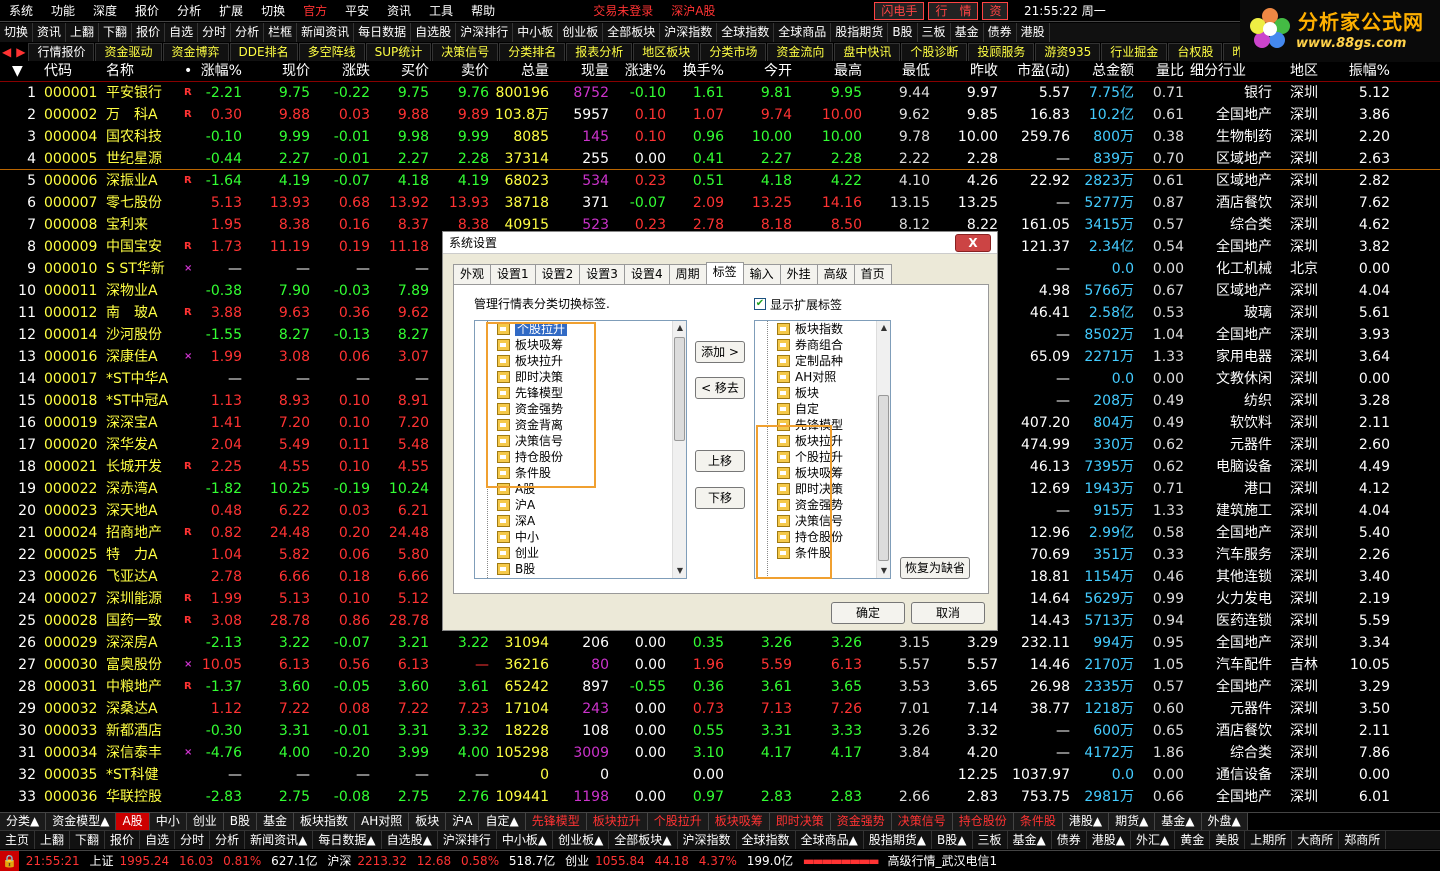  I want to click on ok-button: 确定, so click(868, 613).